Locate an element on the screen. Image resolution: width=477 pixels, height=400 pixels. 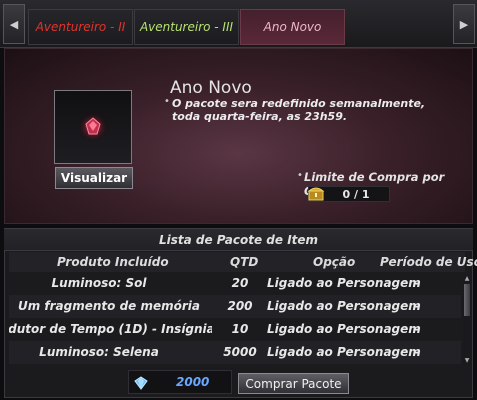
preview-button: Visualizar is located at coordinates (94, 178).